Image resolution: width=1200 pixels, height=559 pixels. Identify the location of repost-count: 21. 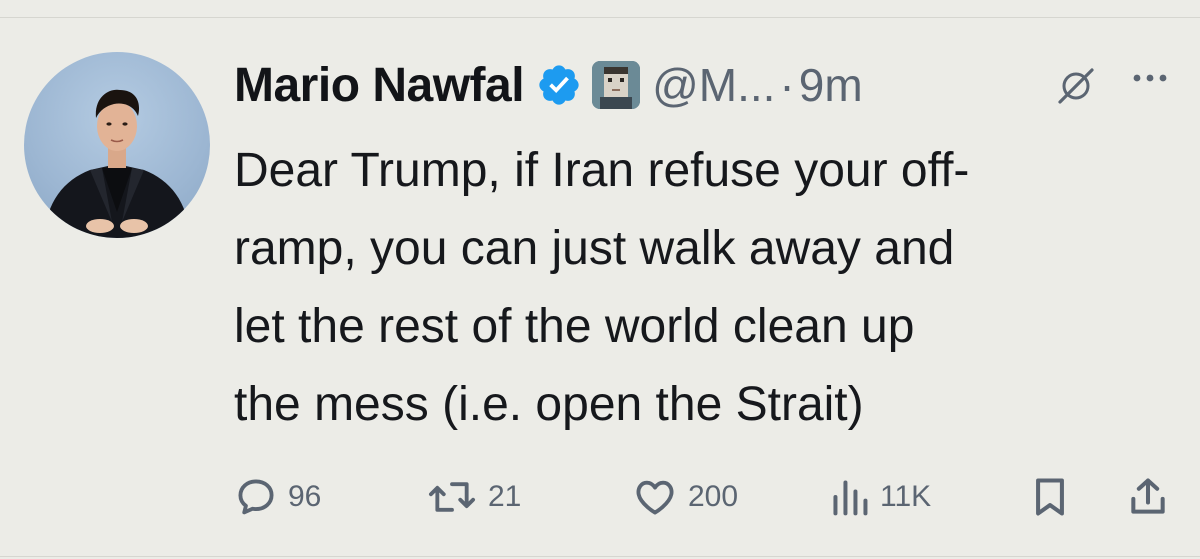
(505, 496).